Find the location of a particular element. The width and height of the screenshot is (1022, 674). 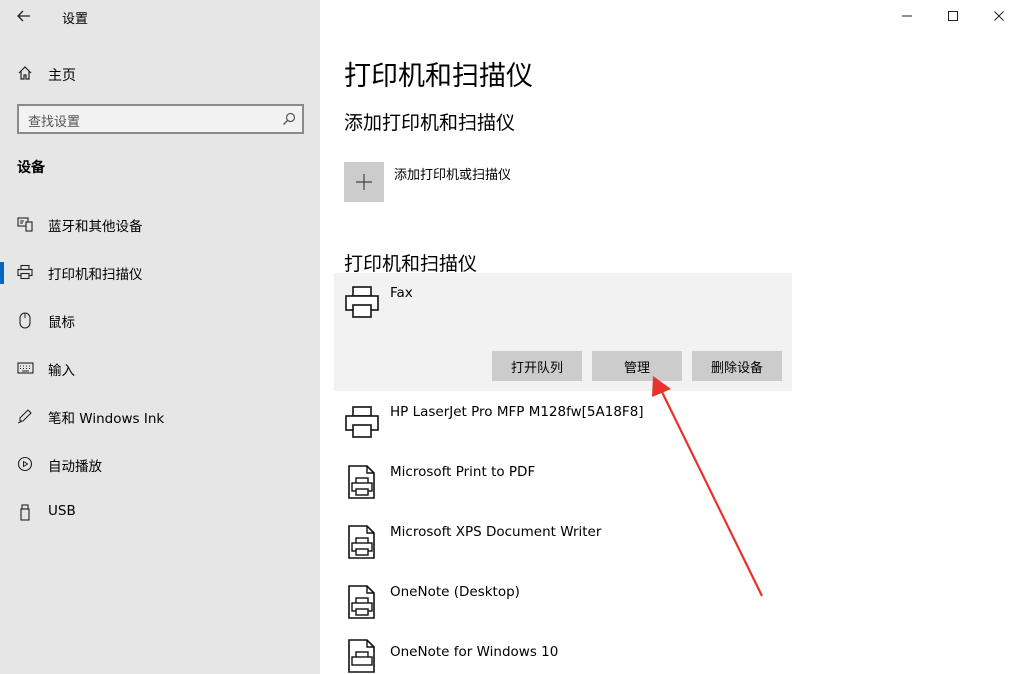

autoplay-icon is located at coordinates (25, 464).